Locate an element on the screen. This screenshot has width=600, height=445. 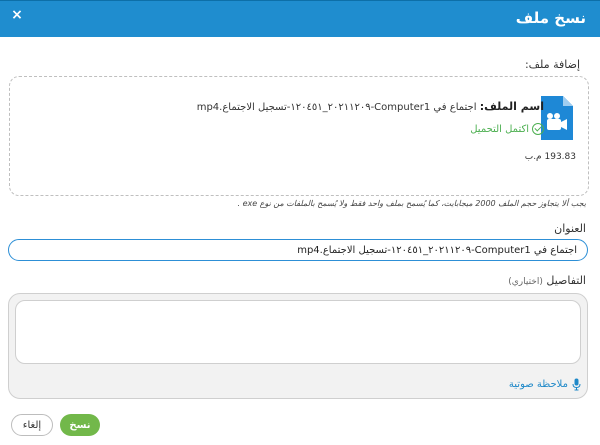
title-label: العنوان is located at coordinates (570, 228).